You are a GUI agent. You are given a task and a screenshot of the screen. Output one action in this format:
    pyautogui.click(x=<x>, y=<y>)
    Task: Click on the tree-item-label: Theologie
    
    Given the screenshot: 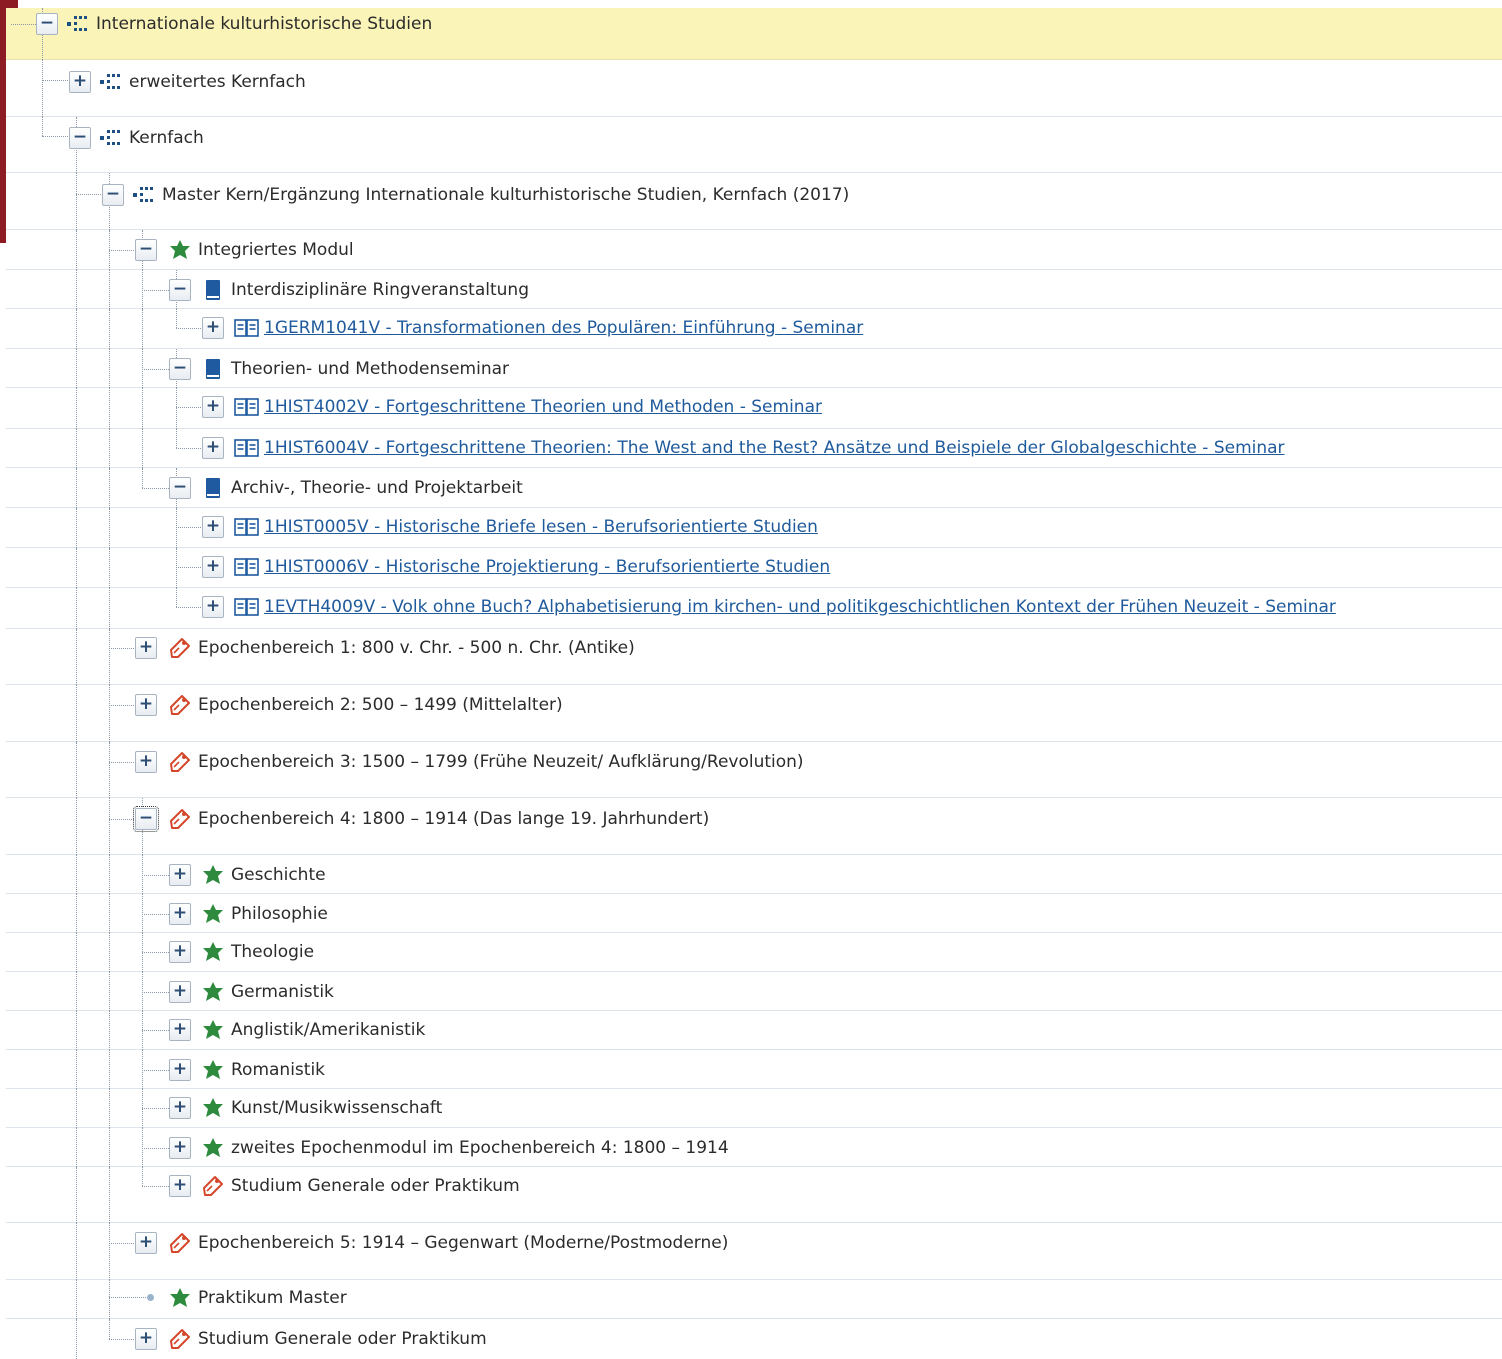 What is the action you would take?
    pyautogui.click(x=273, y=952)
    